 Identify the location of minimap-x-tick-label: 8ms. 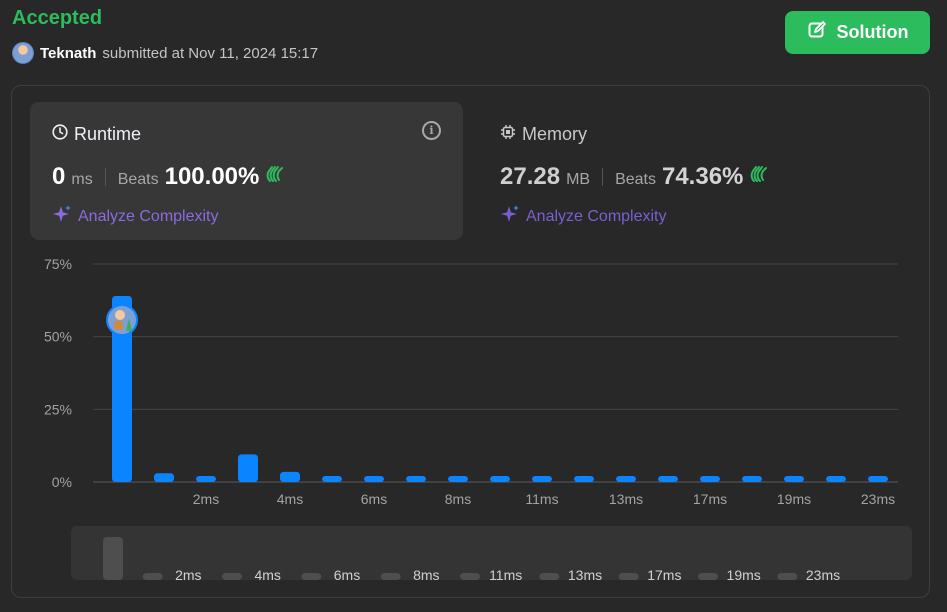
(426, 575).